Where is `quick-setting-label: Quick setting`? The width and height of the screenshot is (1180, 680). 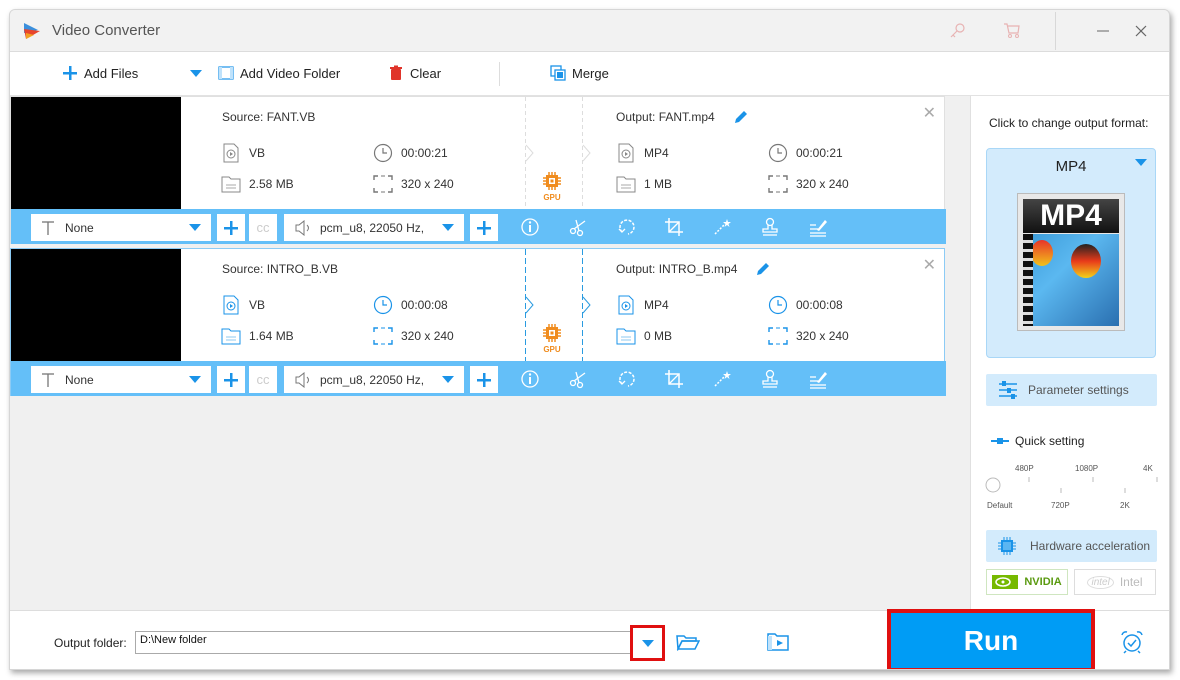
quick-setting-label: Quick setting is located at coordinates (1050, 441).